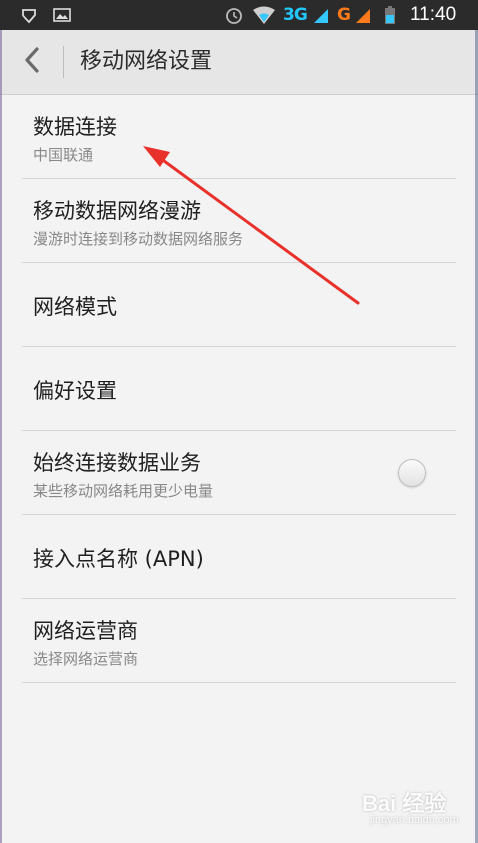 The width and height of the screenshot is (478, 843). I want to click on watermark-url: jingyan.baidu.com, so click(414, 820).